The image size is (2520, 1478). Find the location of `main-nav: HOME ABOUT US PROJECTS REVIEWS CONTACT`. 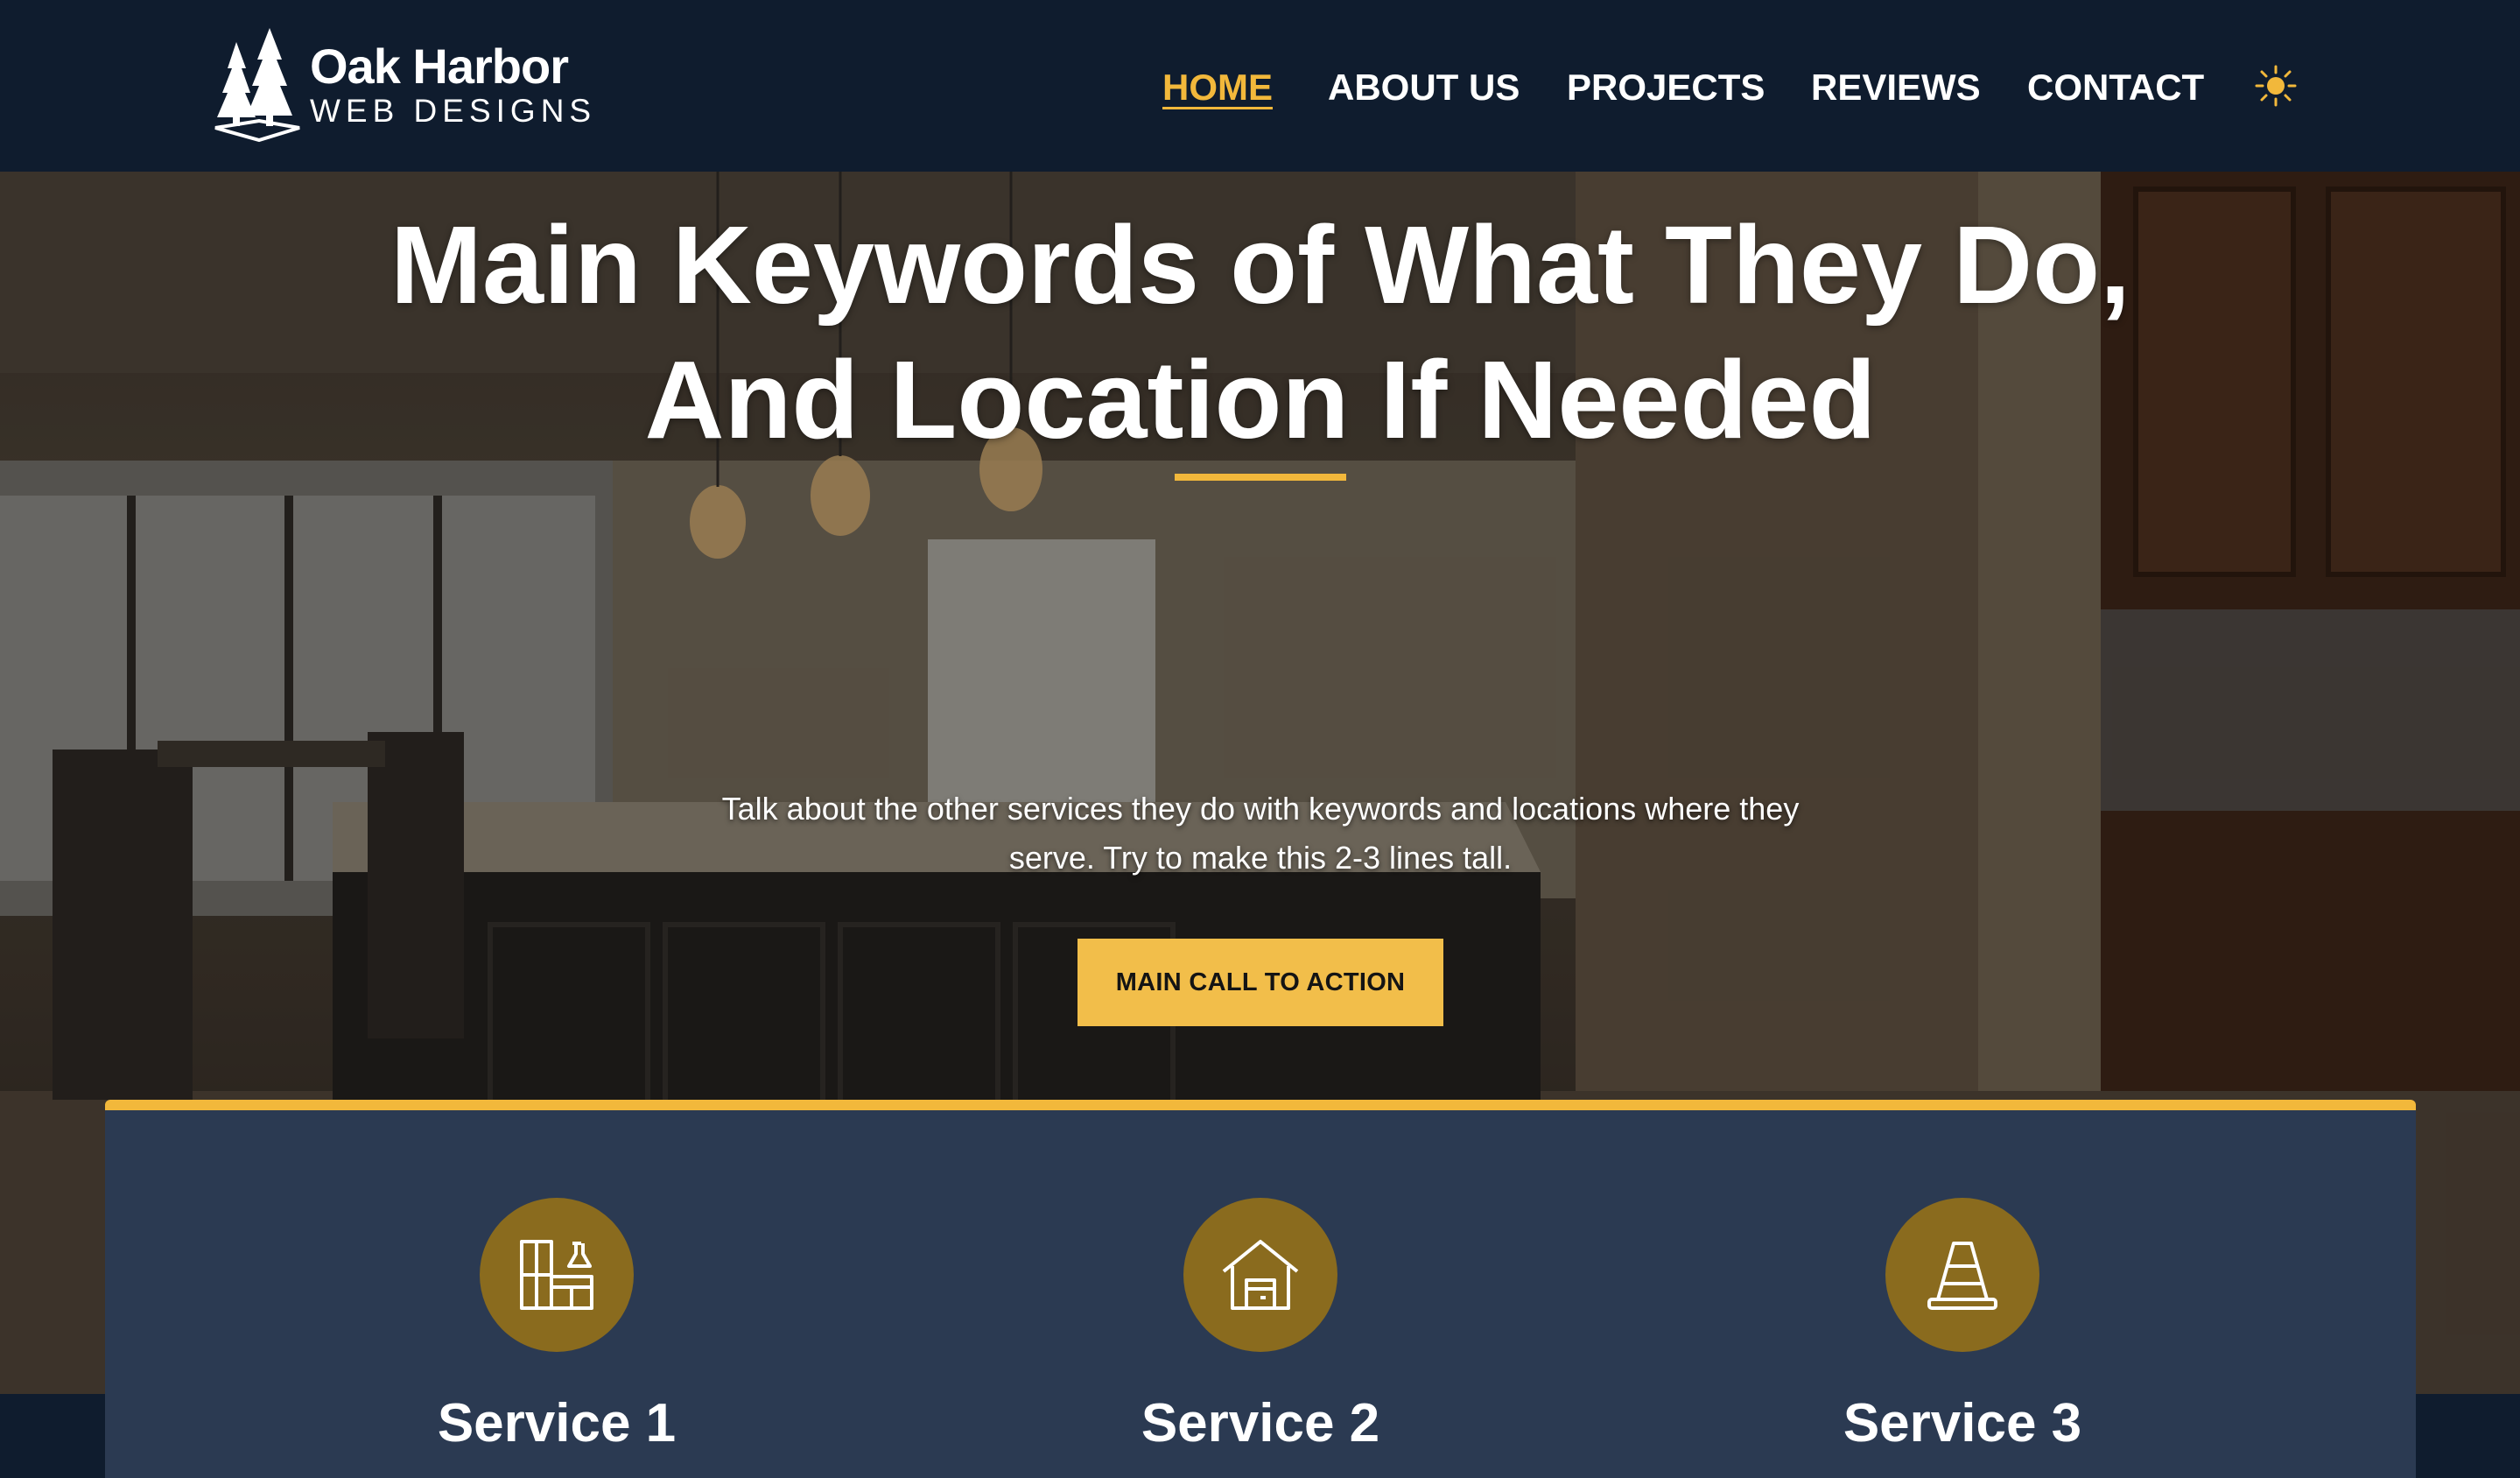

main-nav: HOME ABOUT US PROJECTS REVIEWS CONTACT is located at coordinates (1260, 87).